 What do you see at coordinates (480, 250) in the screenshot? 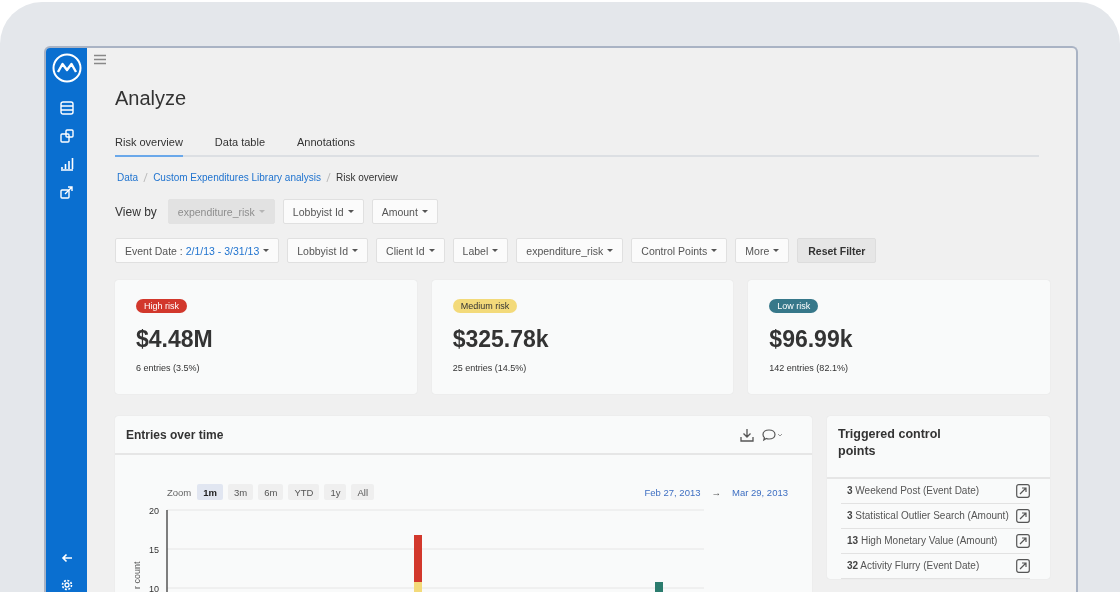
I see `filter-dropdown: Label` at bounding box center [480, 250].